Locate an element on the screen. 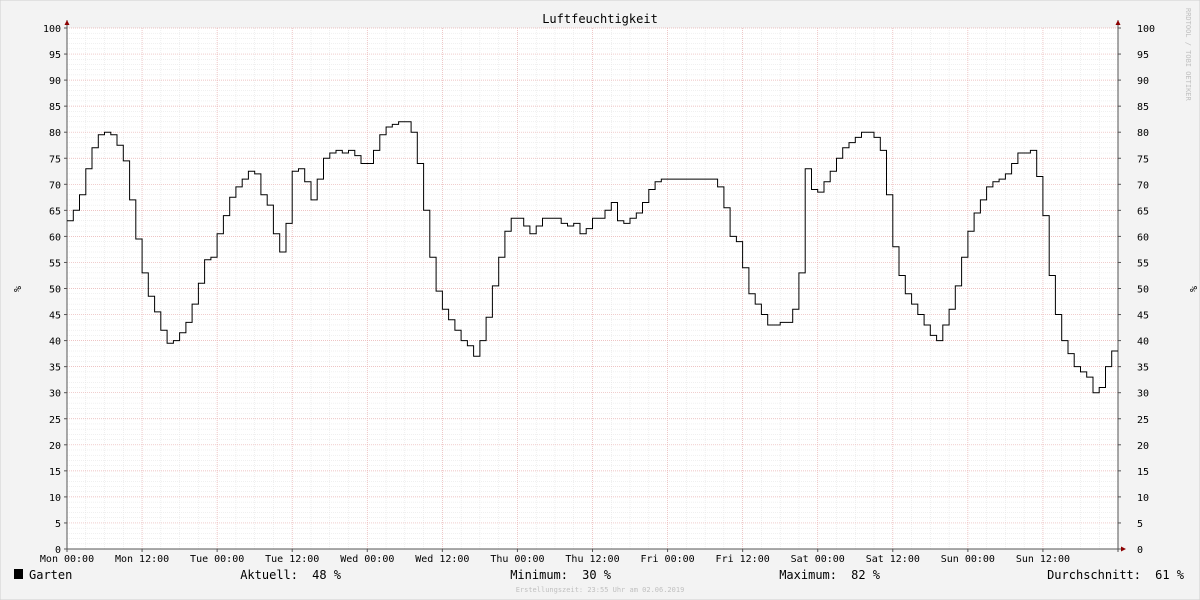 The width and height of the screenshot is (1200, 600). current-label: Aktuell: is located at coordinates (269, 575).